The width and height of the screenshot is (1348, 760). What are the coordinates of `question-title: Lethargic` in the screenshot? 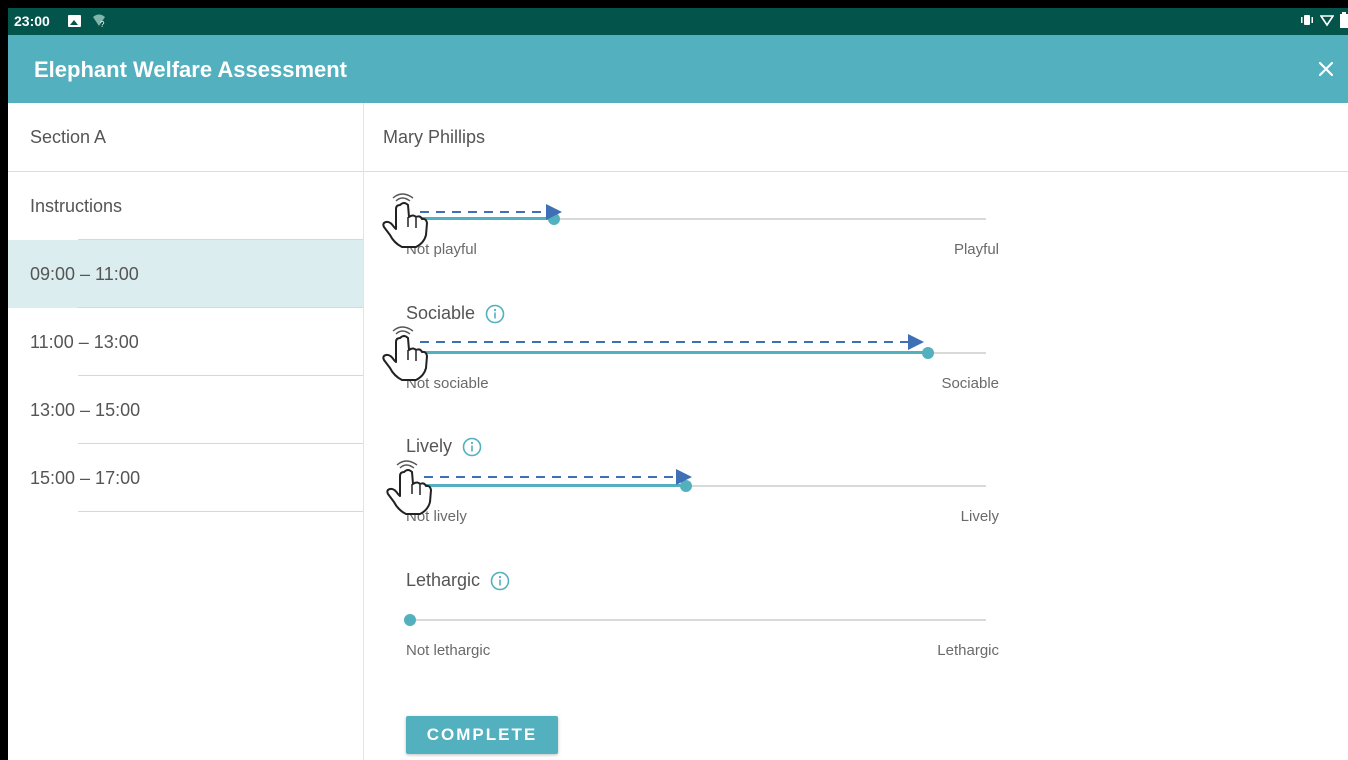 It's located at (458, 580).